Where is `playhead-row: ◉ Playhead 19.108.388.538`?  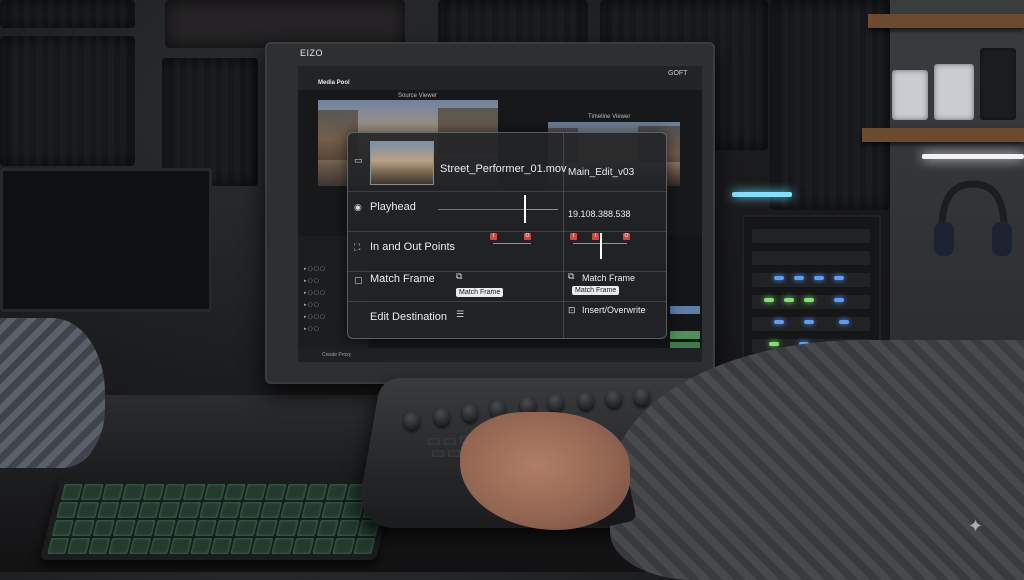 playhead-row: ◉ Playhead 19.108.388.538 is located at coordinates (507, 211).